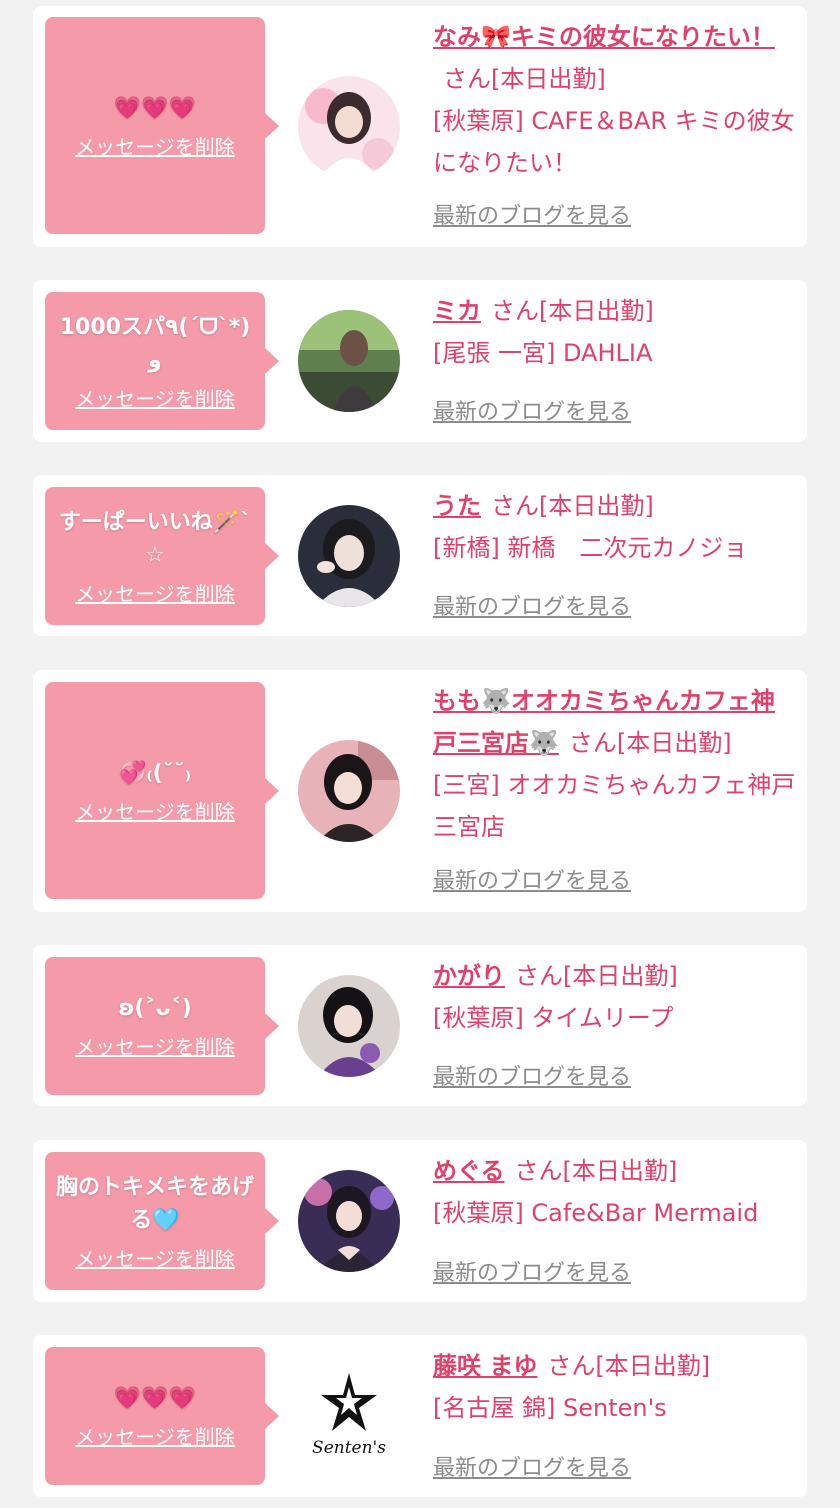 Image resolution: width=840 pixels, height=1508 pixels. I want to click on cast-name-link: ミカ, so click(457, 311).